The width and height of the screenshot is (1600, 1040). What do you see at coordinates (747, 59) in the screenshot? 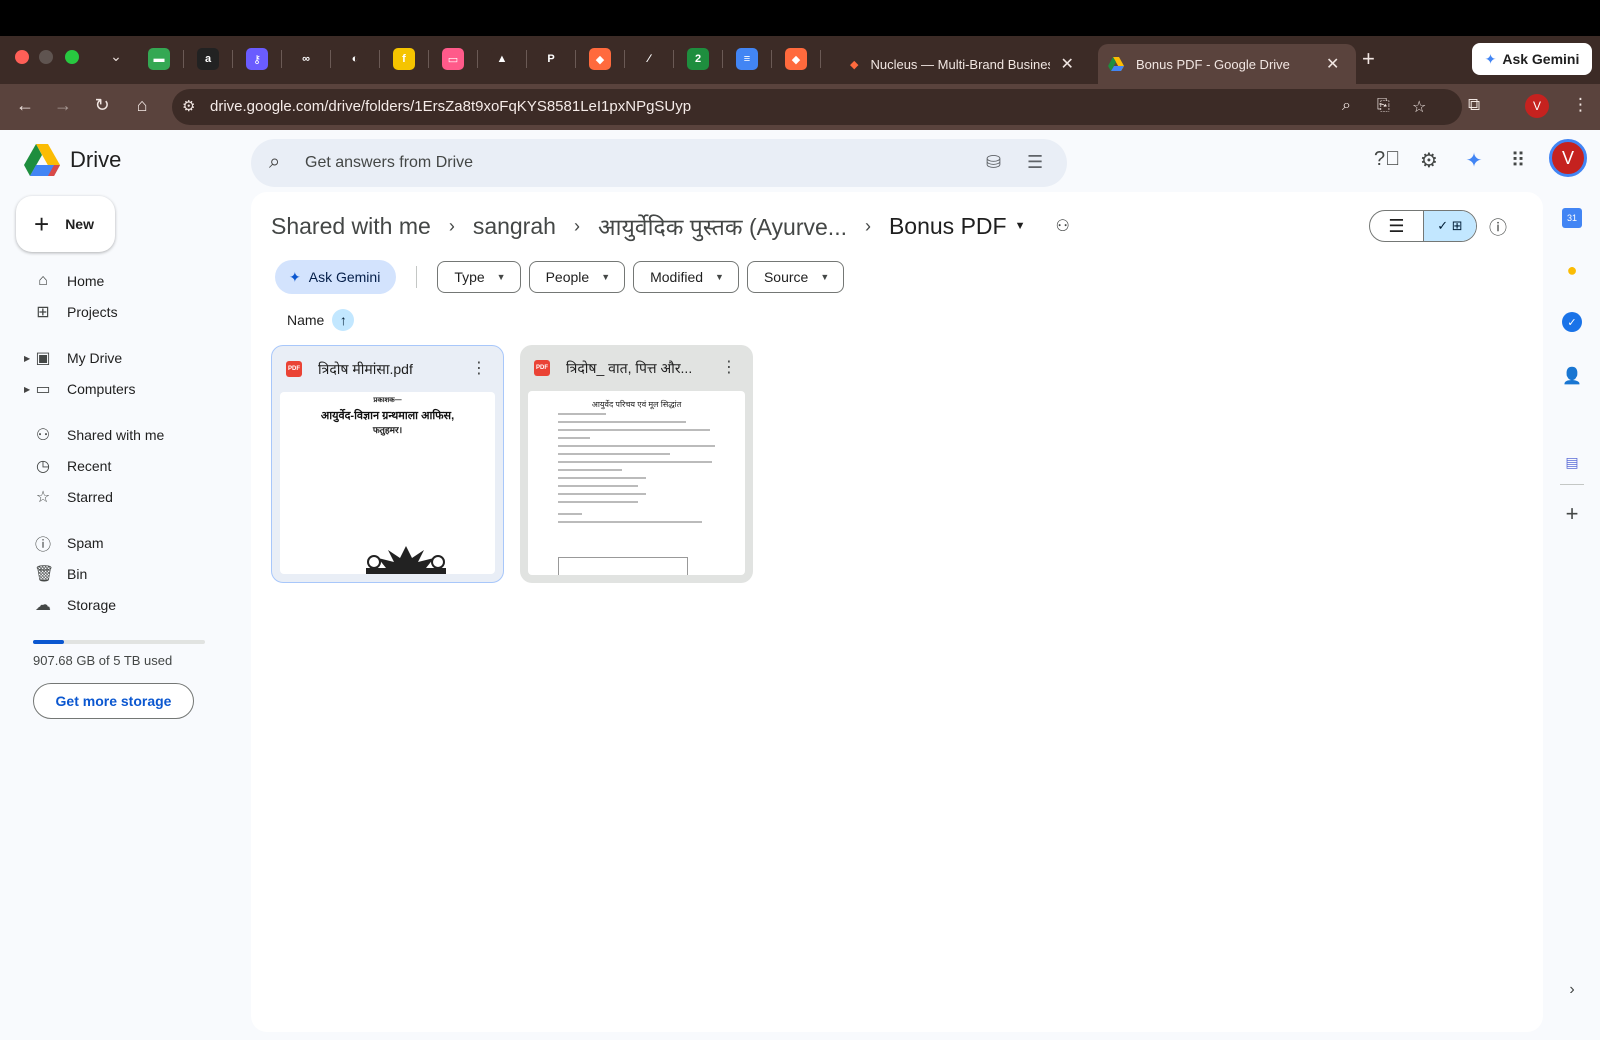
I see `docs-icon: ≡` at bounding box center [747, 59].